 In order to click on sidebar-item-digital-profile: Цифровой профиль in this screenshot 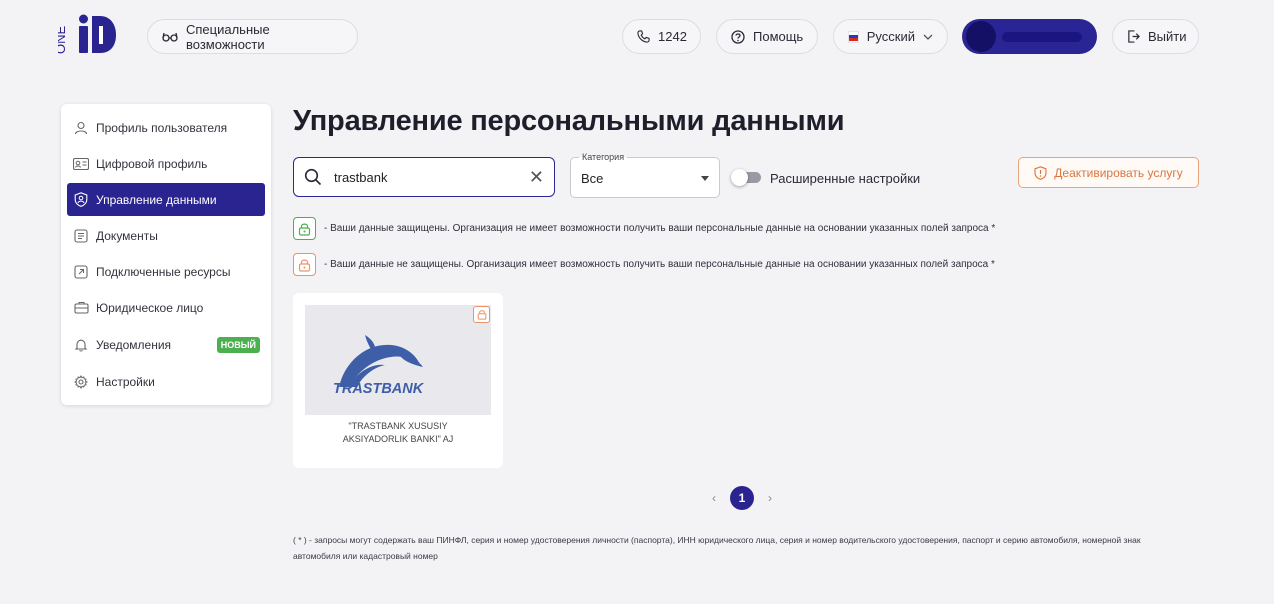, I will do `click(166, 163)`.